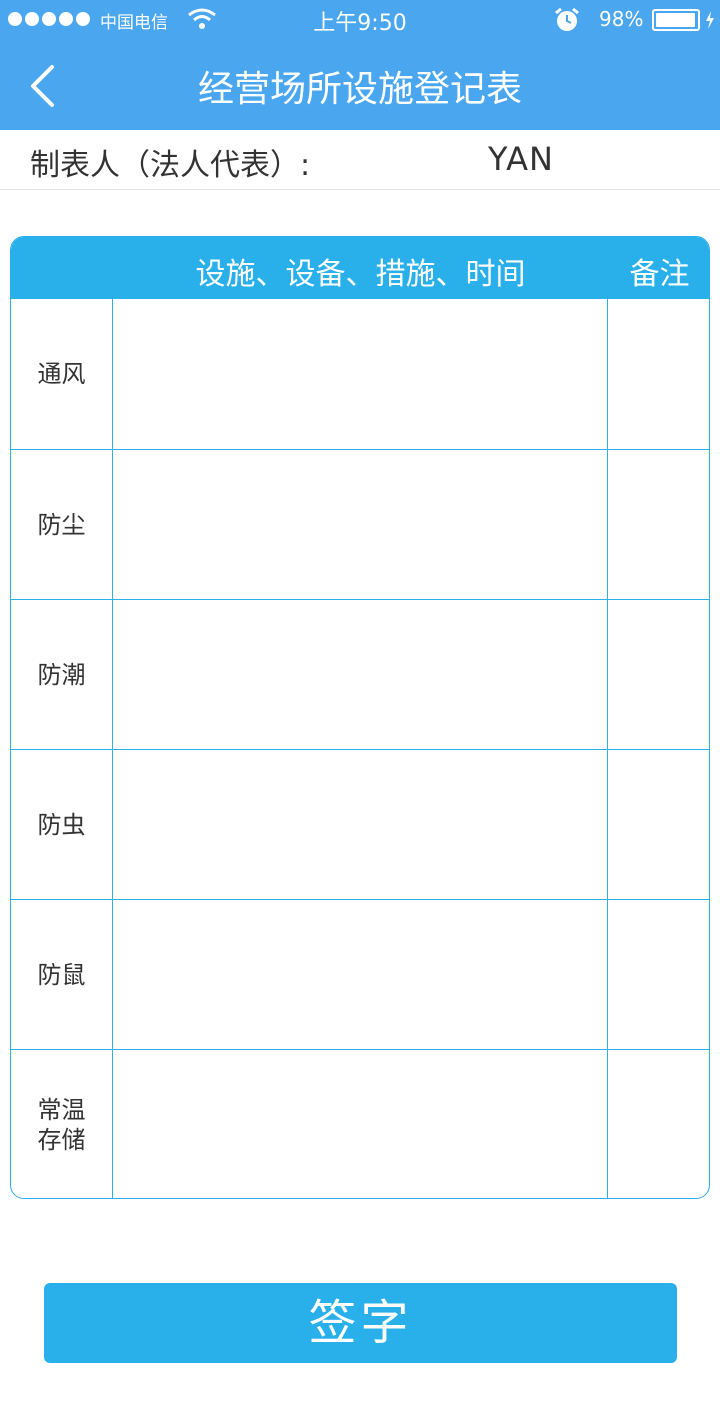 The width and height of the screenshot is (720, 1425). I want to click on table-row: 防虫, so click(360, 824).